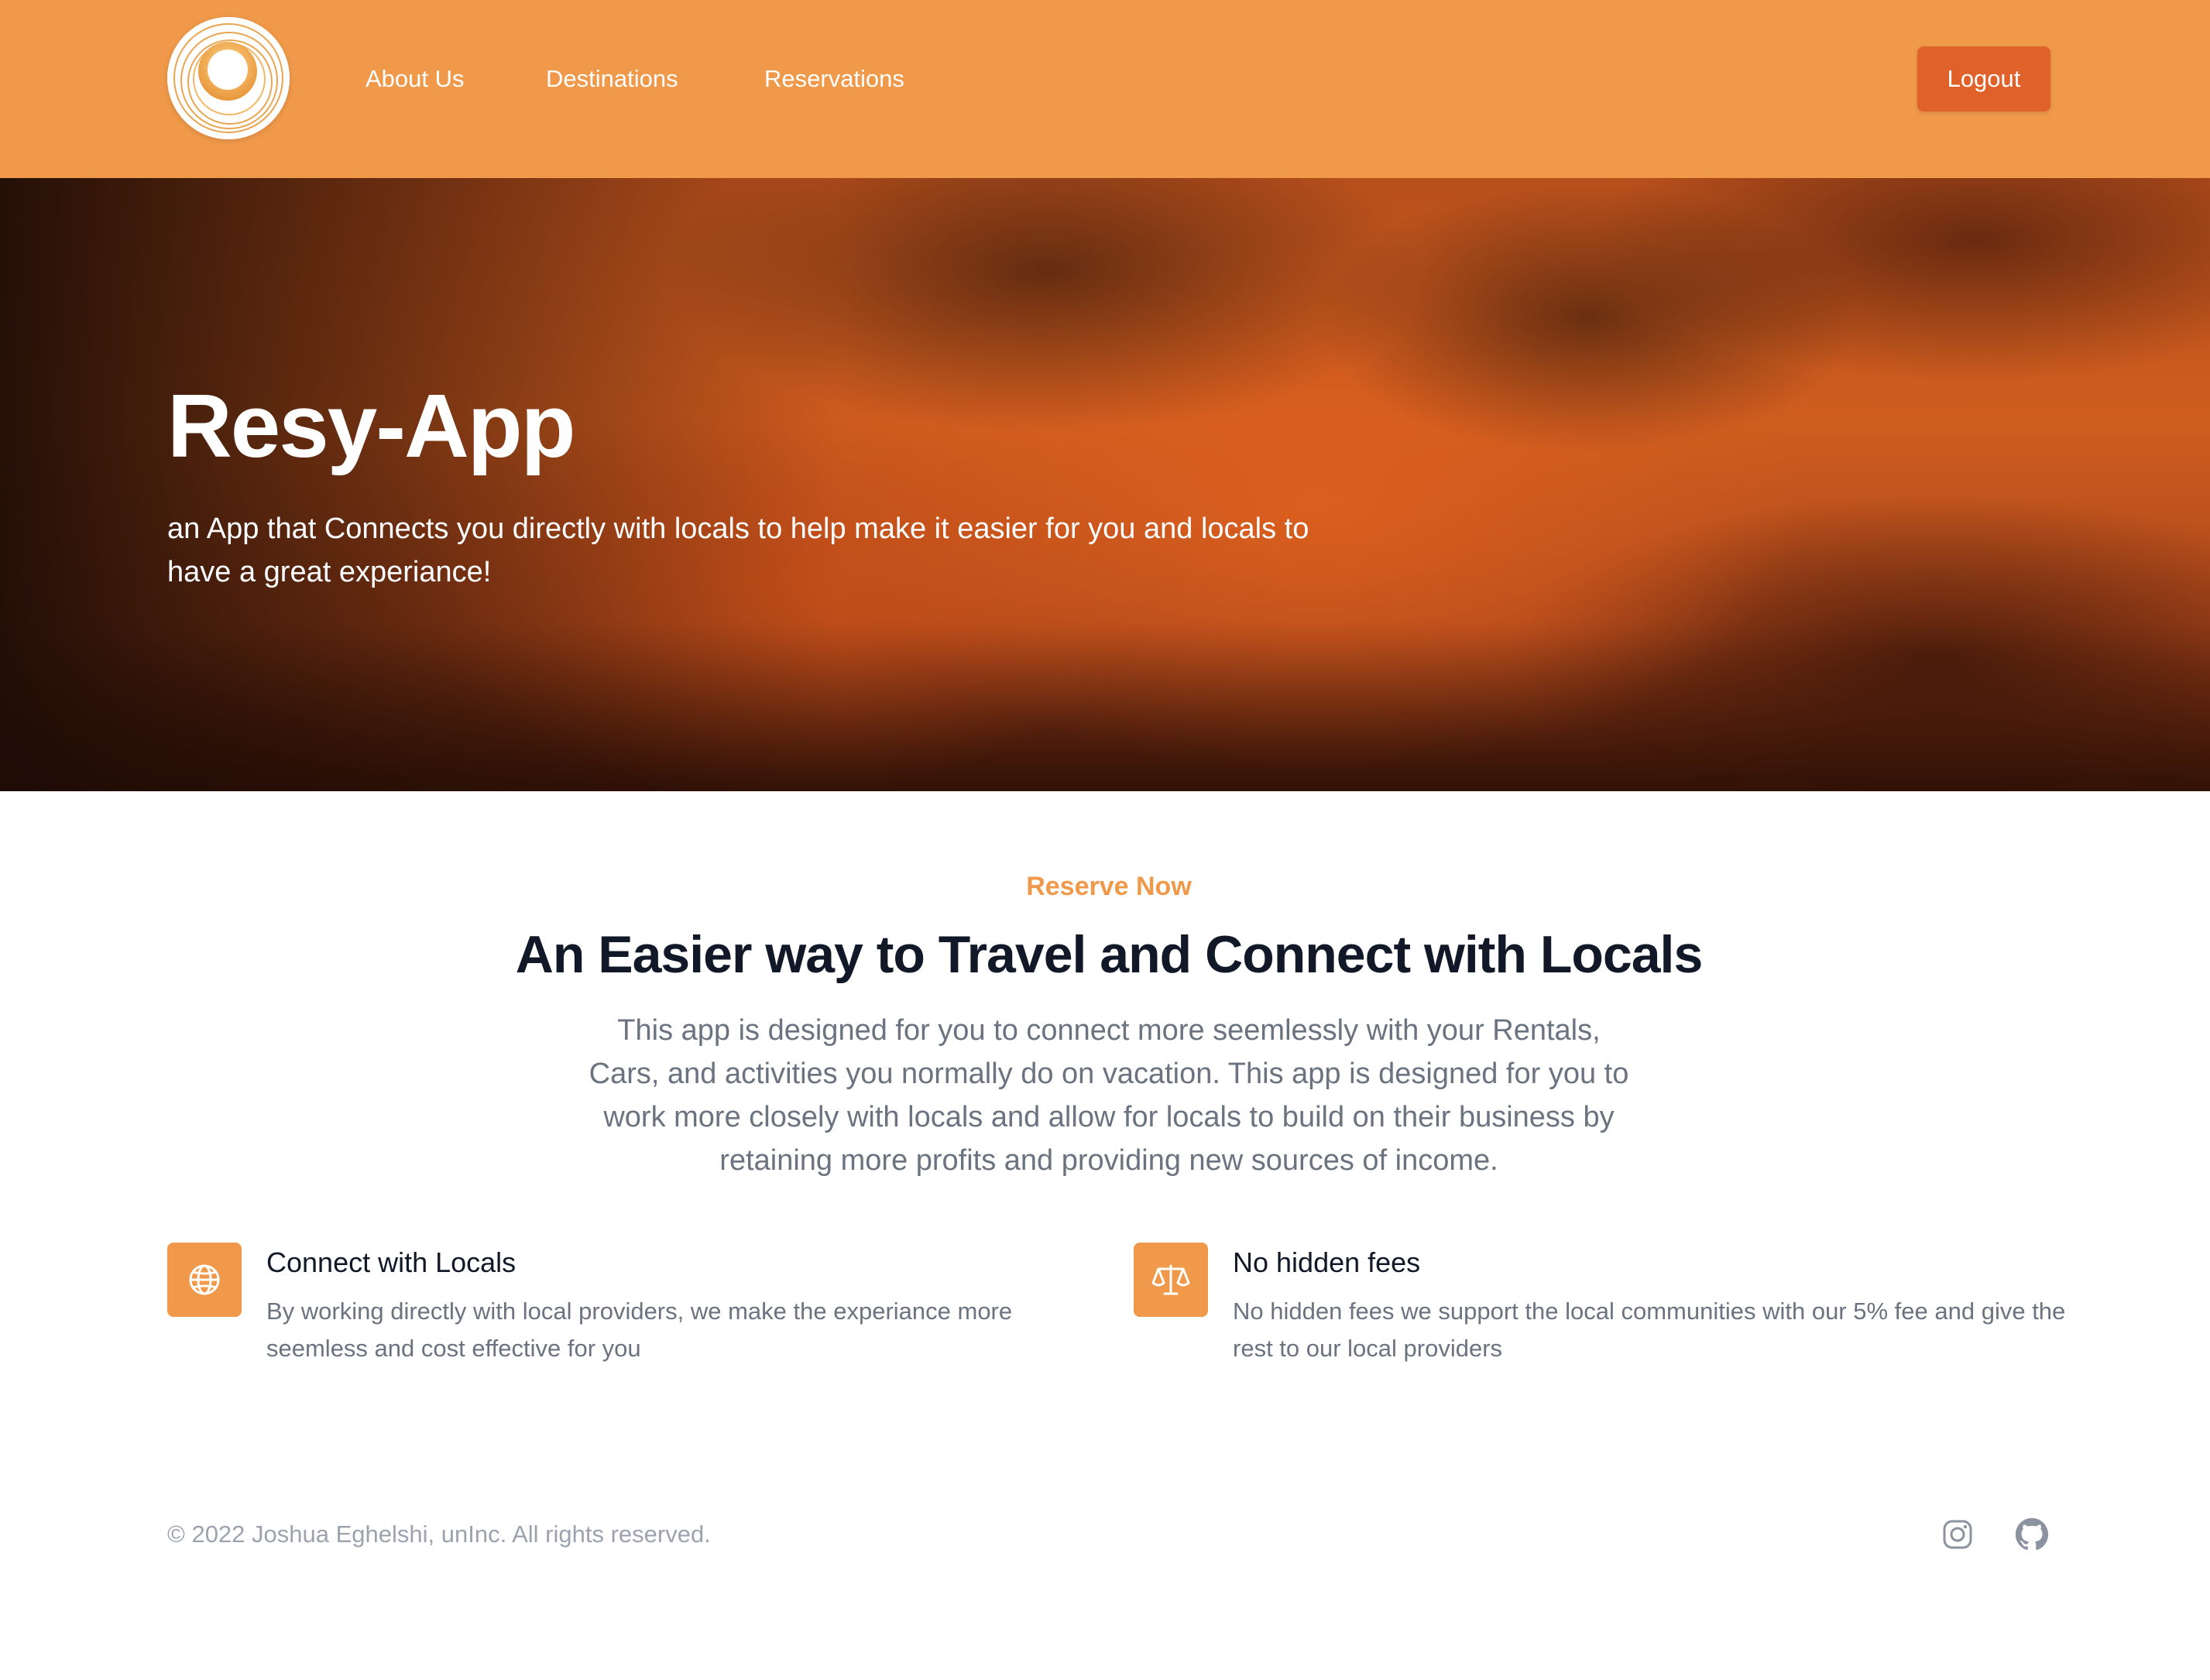 This screenshot has width=2210, height=1680. What do you see at coordinates (1327, 1262) in the screenshot?
I see `feature-title-fees: No hidden fees` at bounding box center [1327, 1262].